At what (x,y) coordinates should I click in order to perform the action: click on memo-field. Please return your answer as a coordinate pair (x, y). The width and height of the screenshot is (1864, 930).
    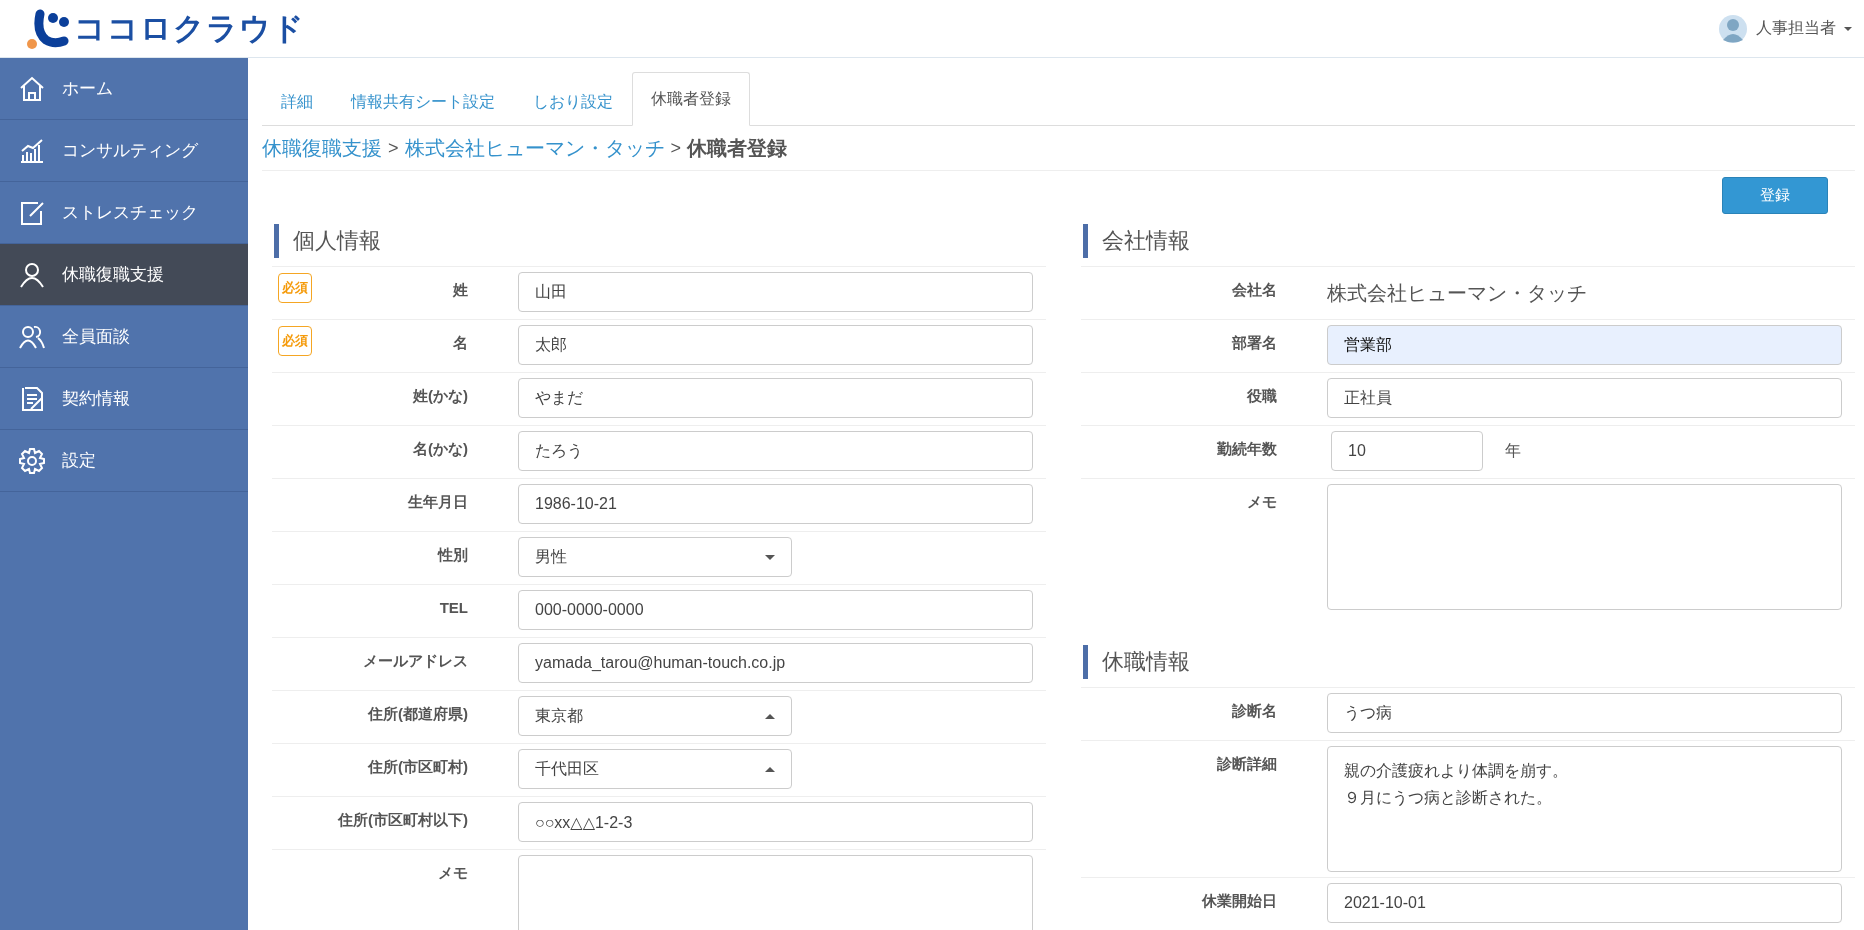
    Looking at the image, I should click on (1584, 547).